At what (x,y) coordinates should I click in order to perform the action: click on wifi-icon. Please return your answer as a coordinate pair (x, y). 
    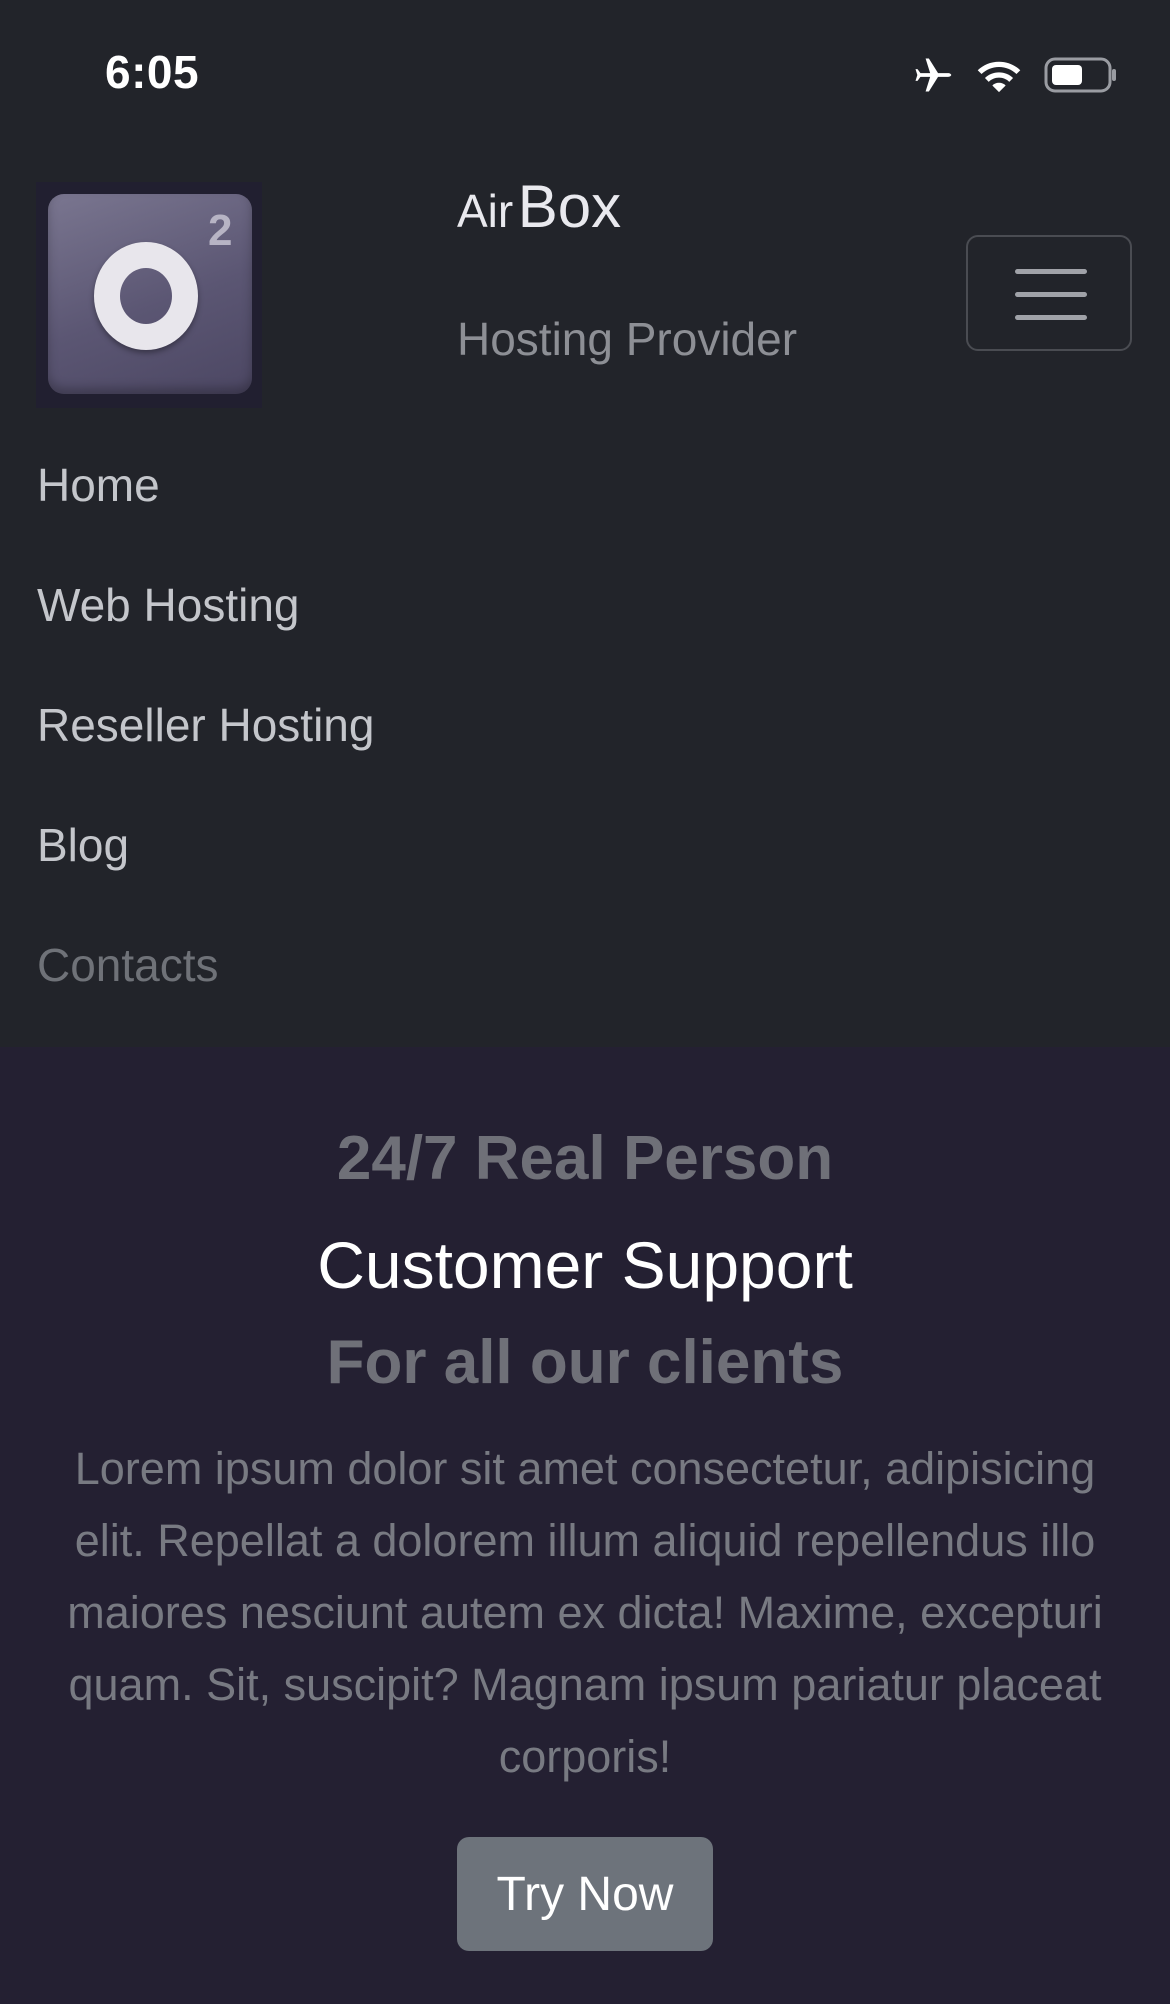
    Looking at the image, I should click on (999, 75).